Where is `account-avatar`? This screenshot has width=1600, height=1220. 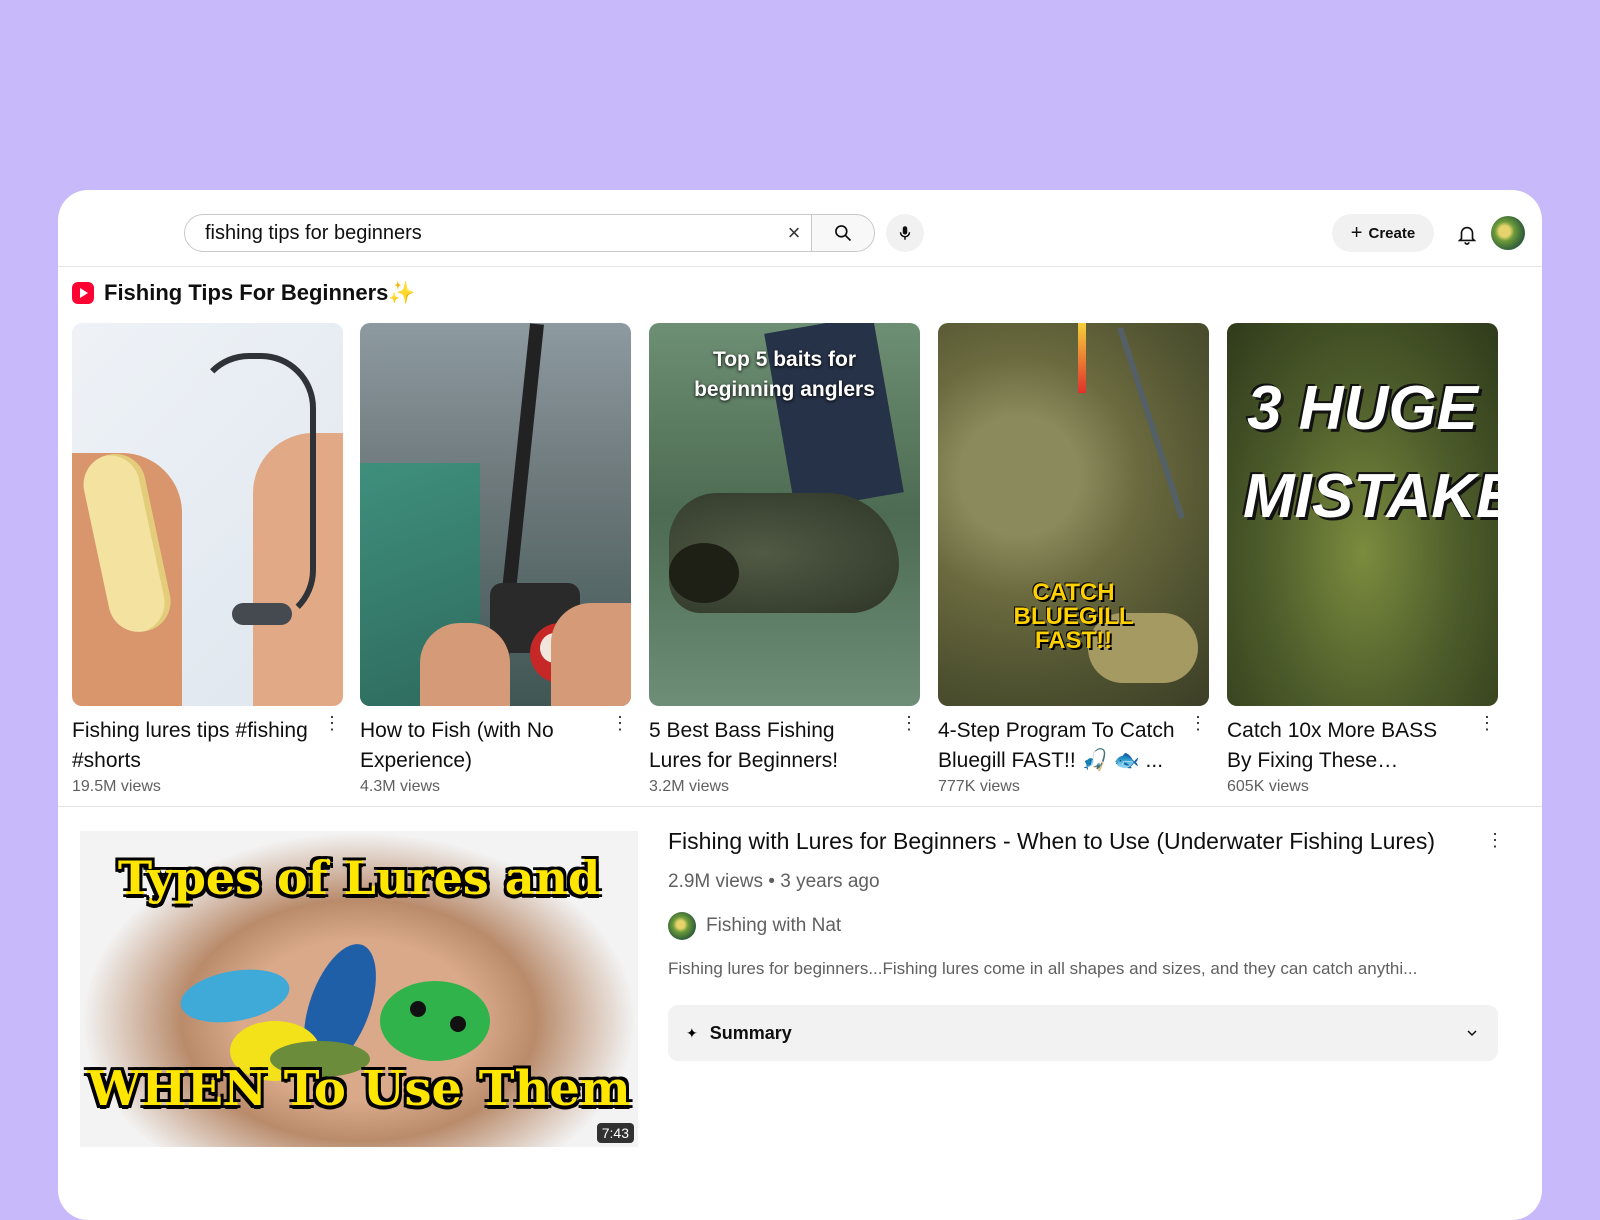 account-avatar is located at coordinates (1508, 233).